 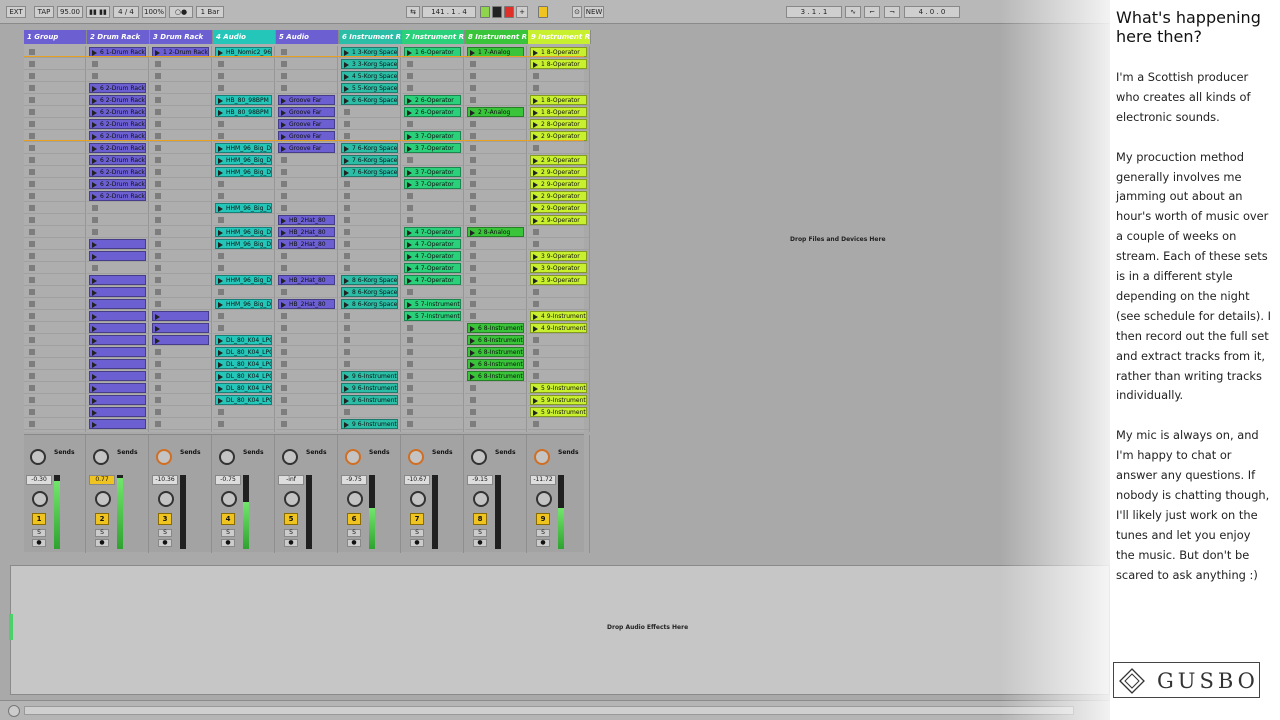 I want to click on clip-slot: 4 7-Operator, so click(x=432, y=244).